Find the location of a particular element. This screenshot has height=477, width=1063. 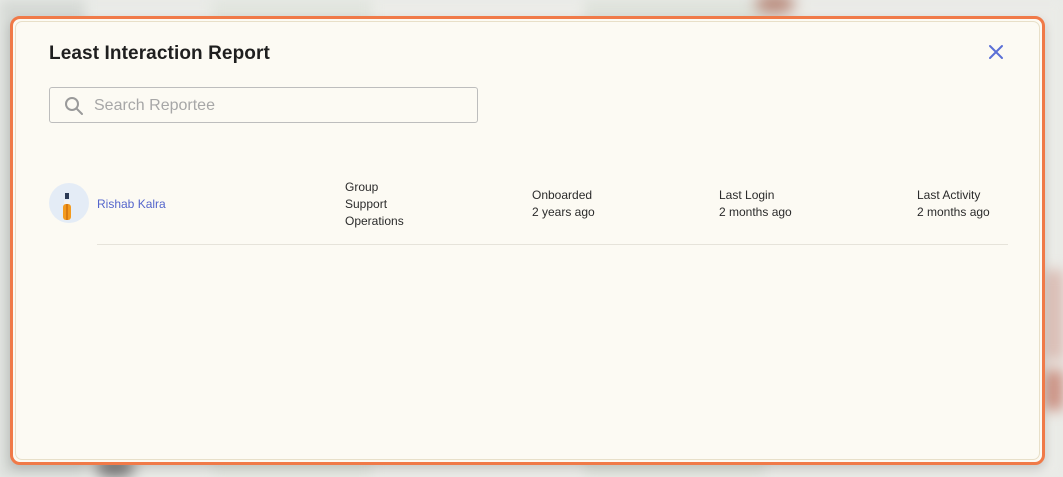

last-activity-label: Last Activity is located at coordinates (949, 195).